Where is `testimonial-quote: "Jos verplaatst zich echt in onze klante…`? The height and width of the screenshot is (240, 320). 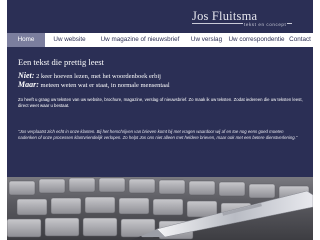
testimonial-quote: "Jos verplaatst zich echt in onze klante… is located at coordinates (158, 134).